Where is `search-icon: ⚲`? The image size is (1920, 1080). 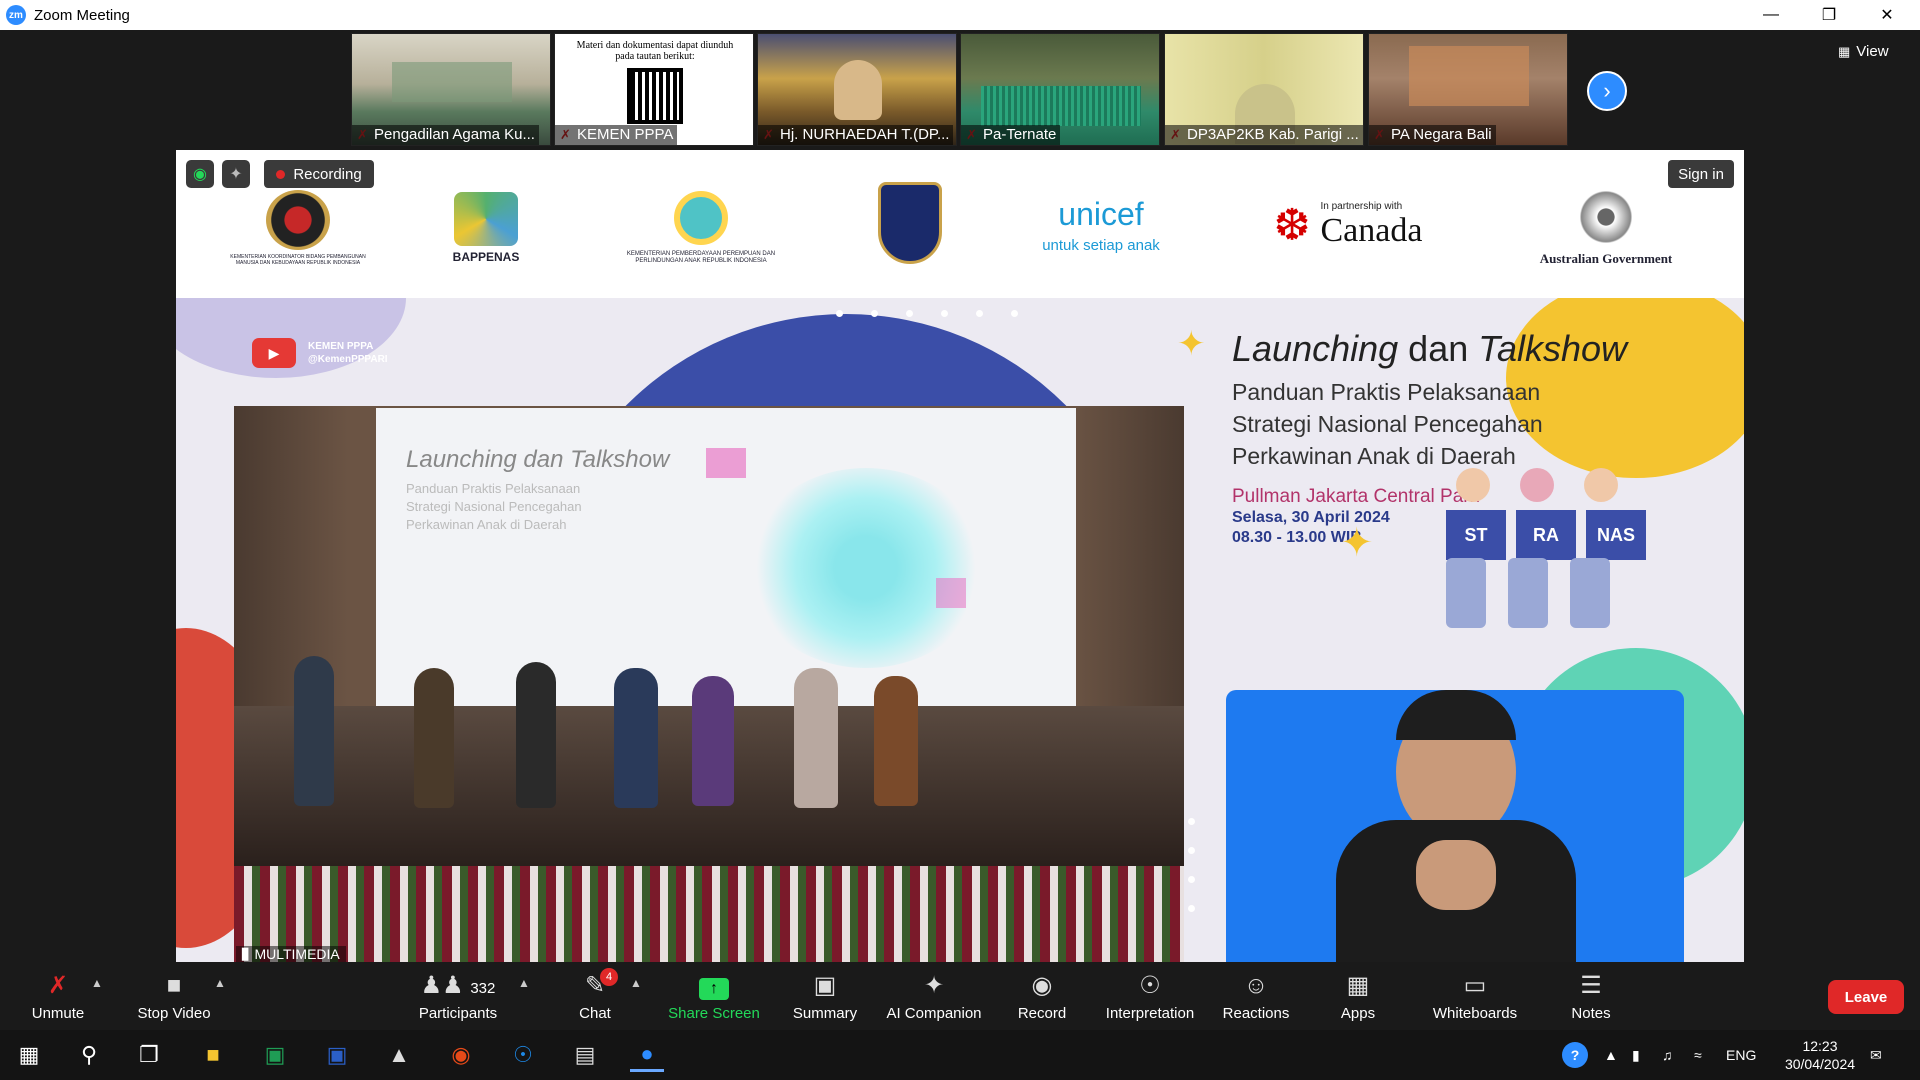 search-icon: ⚲ is located at coordinates (89, 1055).